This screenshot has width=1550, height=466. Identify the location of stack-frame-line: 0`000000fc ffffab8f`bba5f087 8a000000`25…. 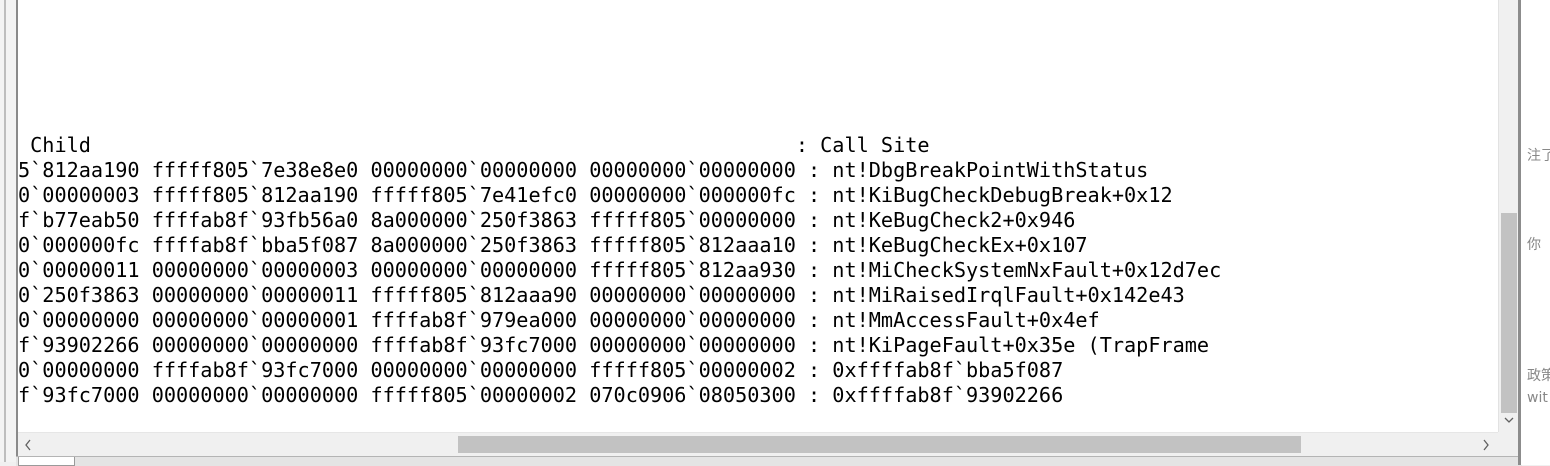
(553, 245).